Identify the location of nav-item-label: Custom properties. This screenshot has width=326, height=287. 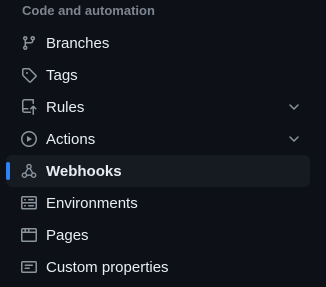
(107, 267).